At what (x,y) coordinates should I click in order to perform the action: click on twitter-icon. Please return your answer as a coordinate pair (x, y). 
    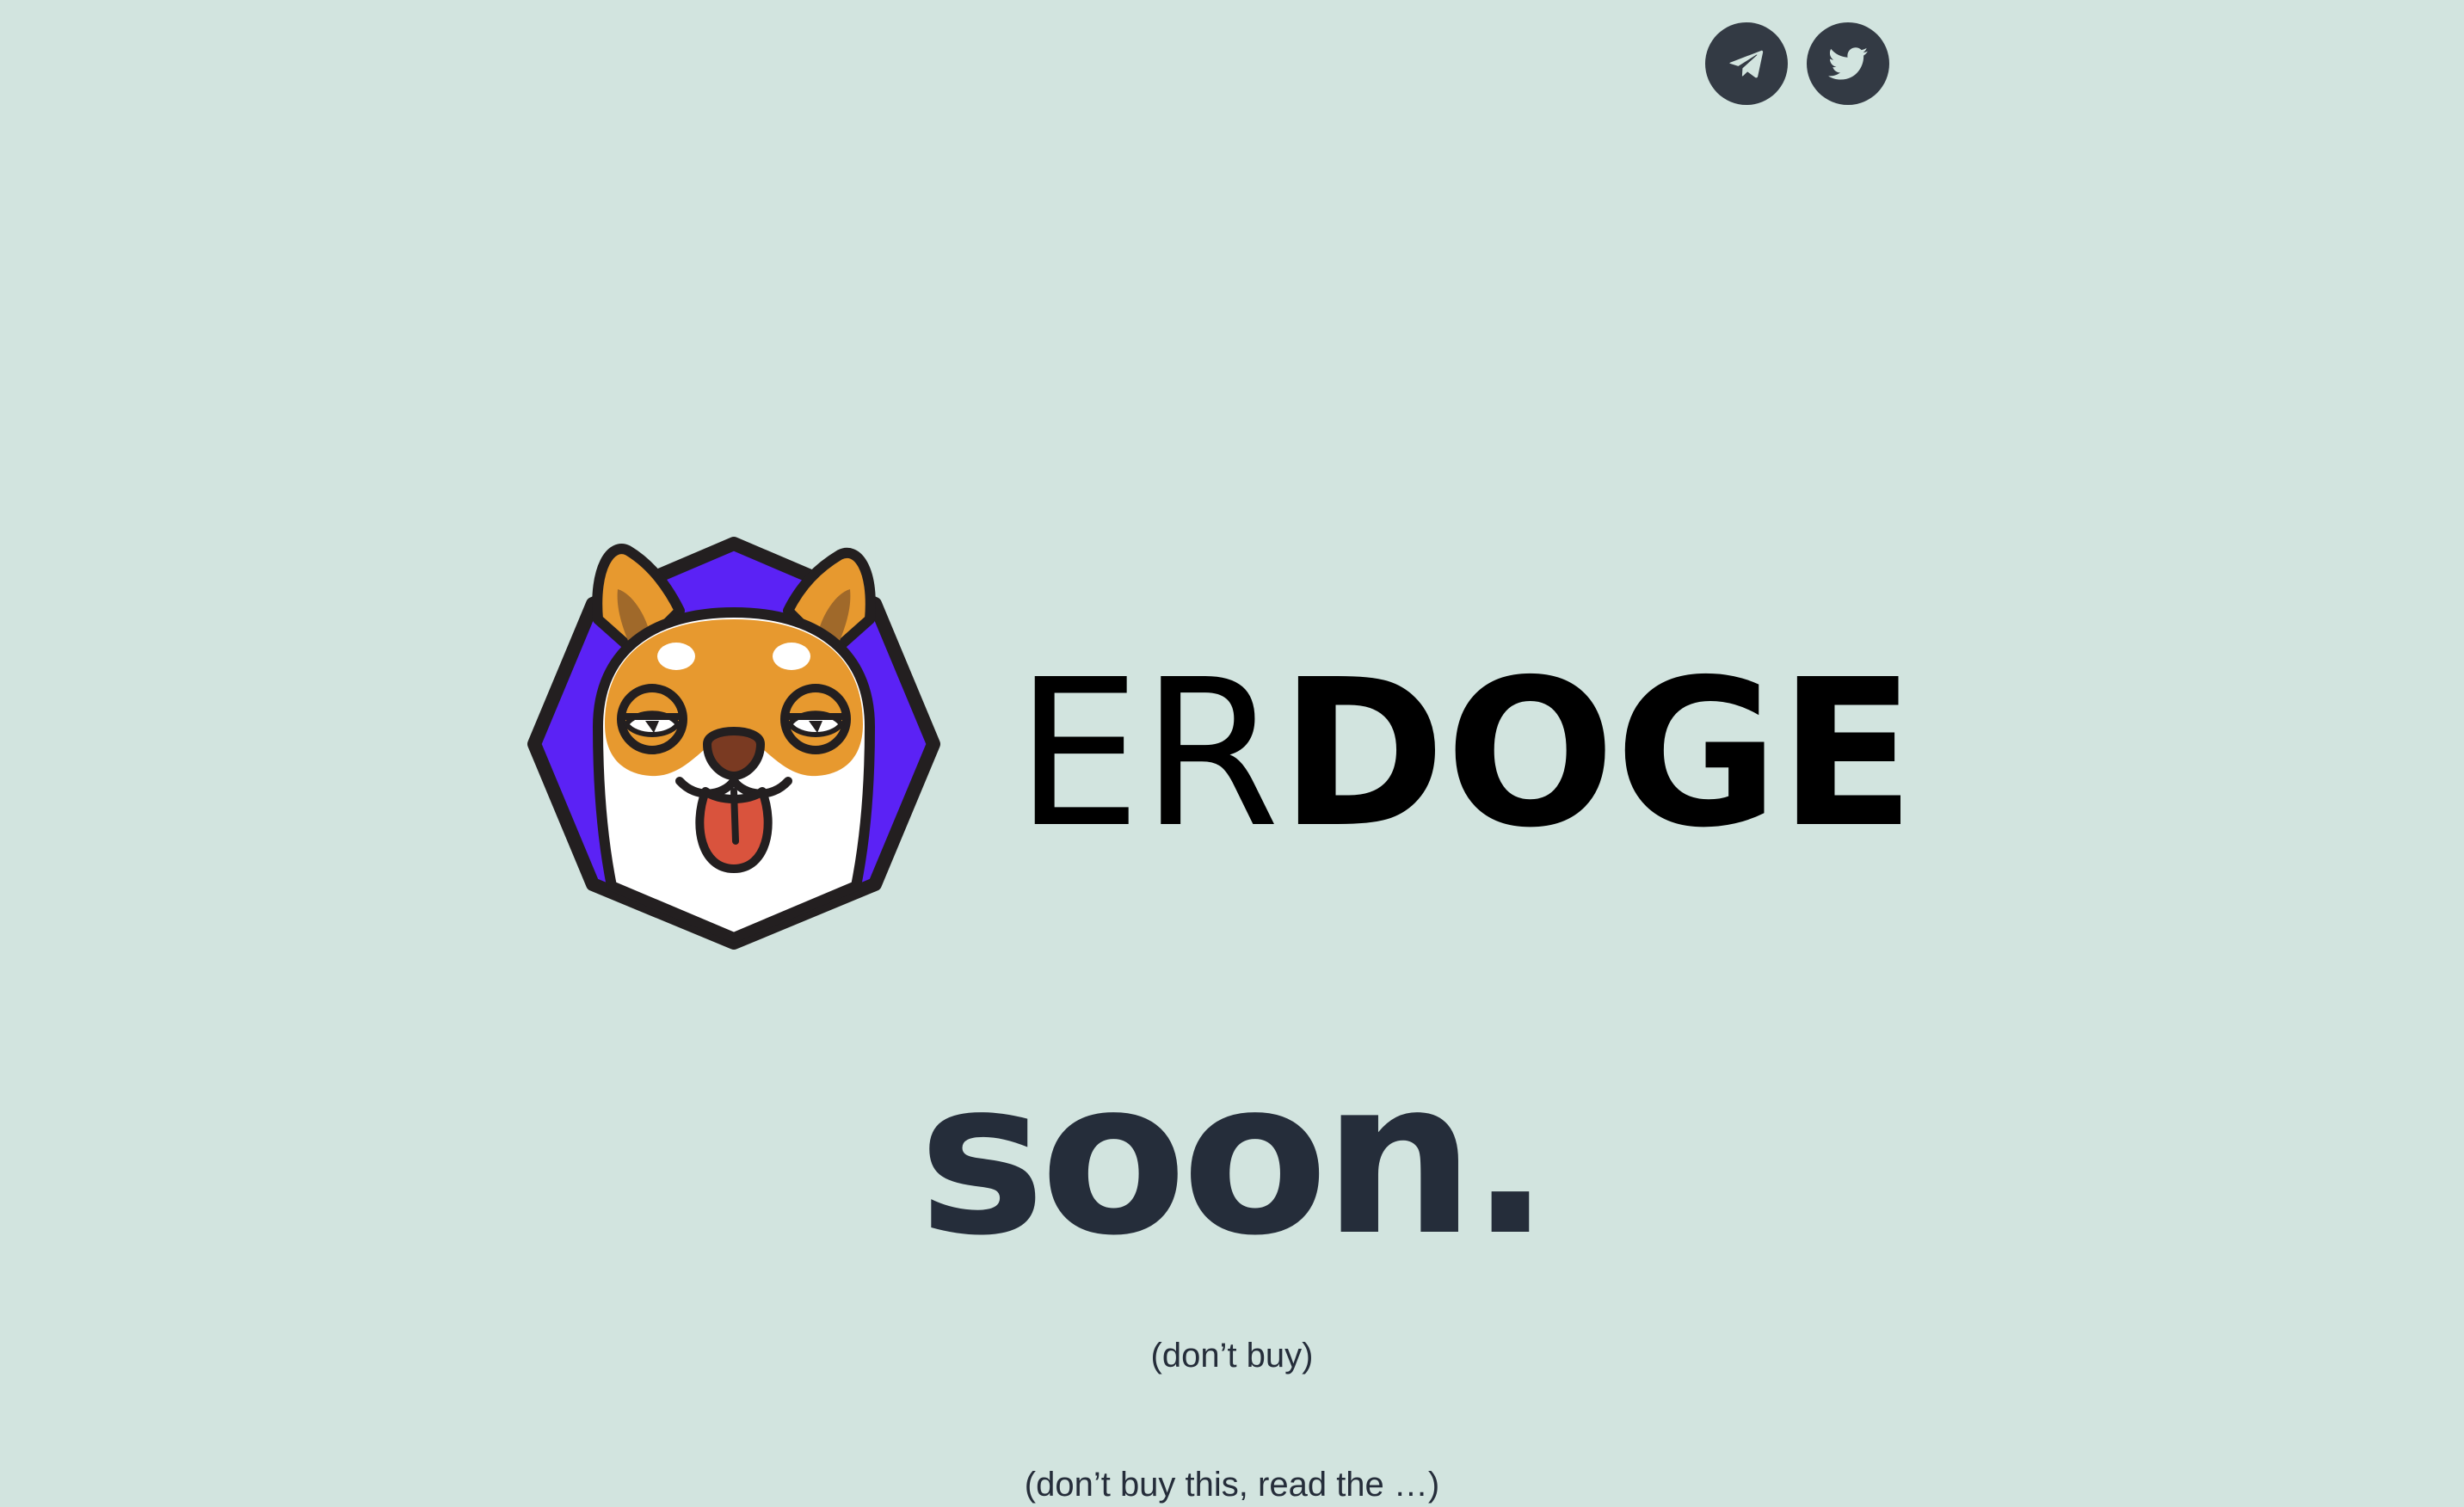
    Looking at the image, I should click on (1848, 64).